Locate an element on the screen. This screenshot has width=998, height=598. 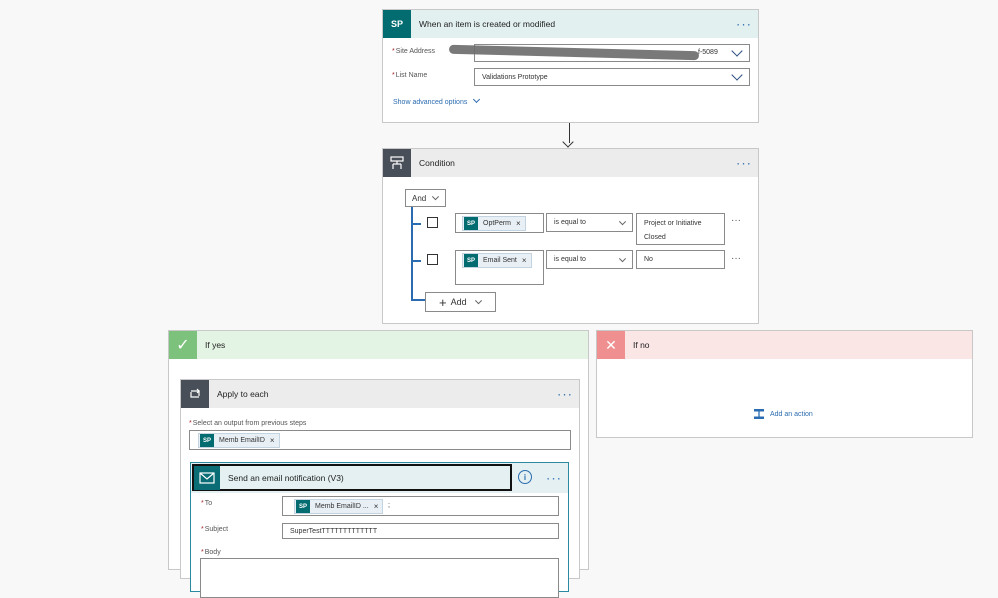
add-action-icon is located at coordinates (759, 414).